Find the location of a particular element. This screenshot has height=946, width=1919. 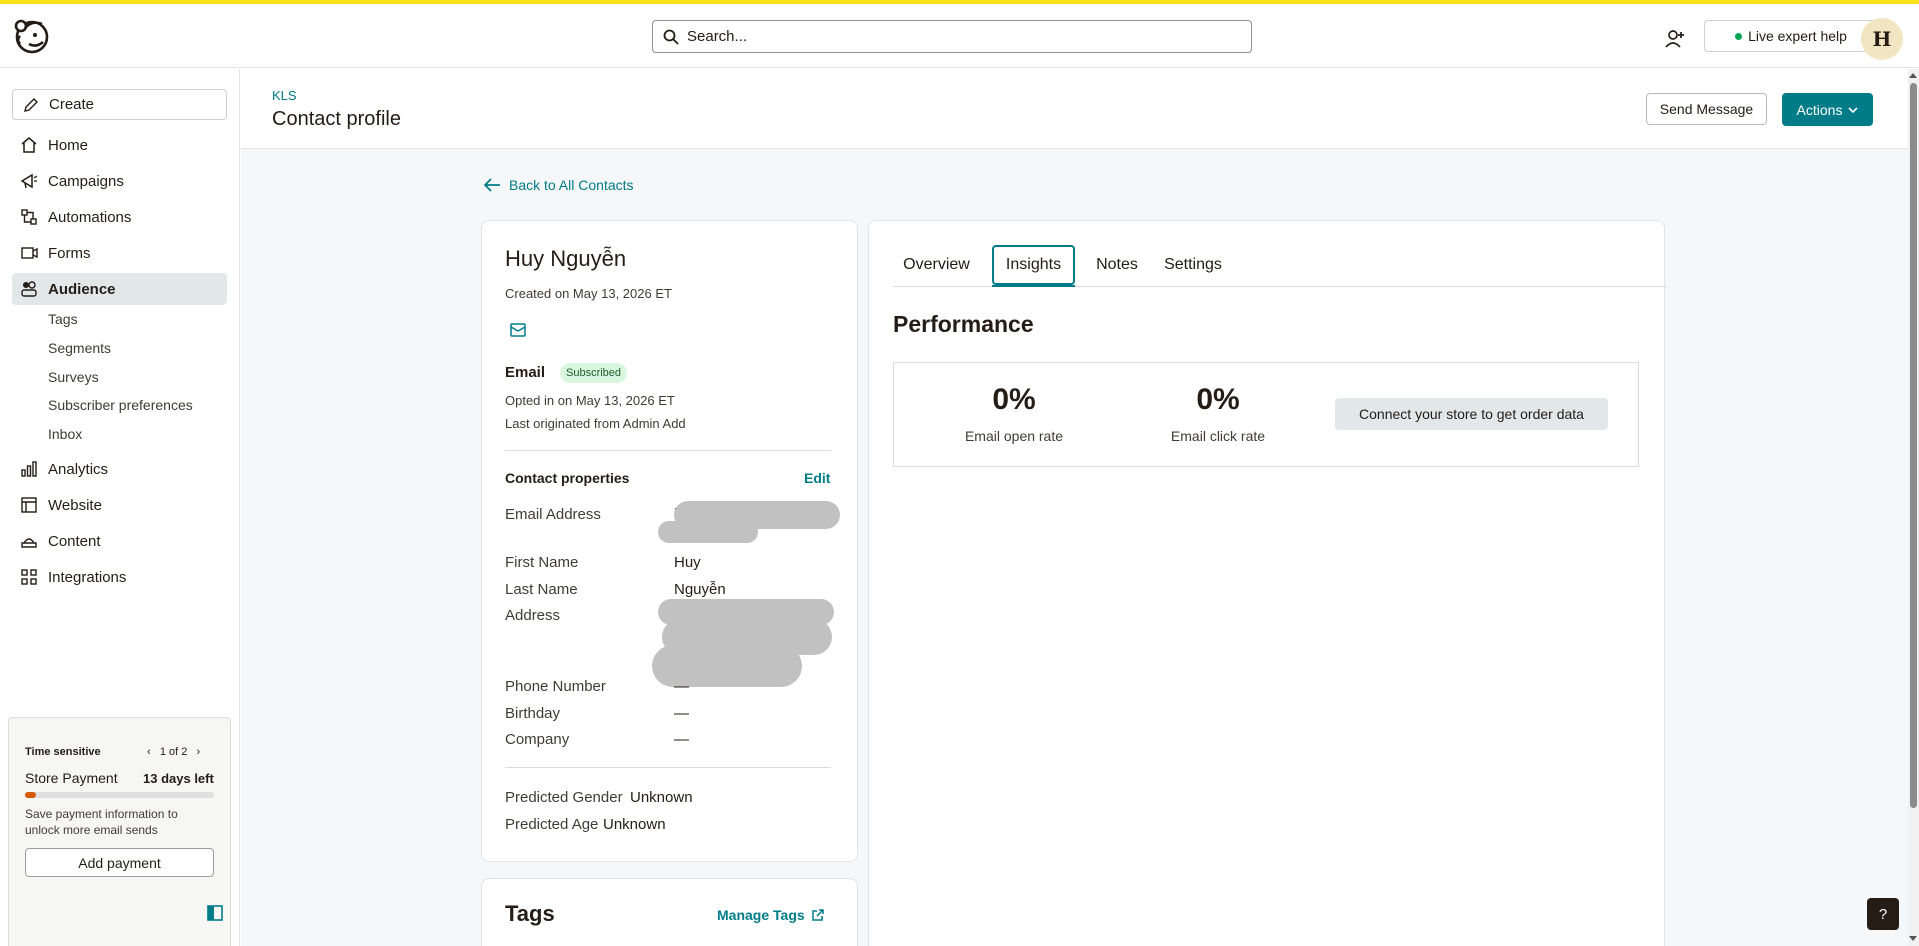

flow-icon is located at coordinates (29, 217).